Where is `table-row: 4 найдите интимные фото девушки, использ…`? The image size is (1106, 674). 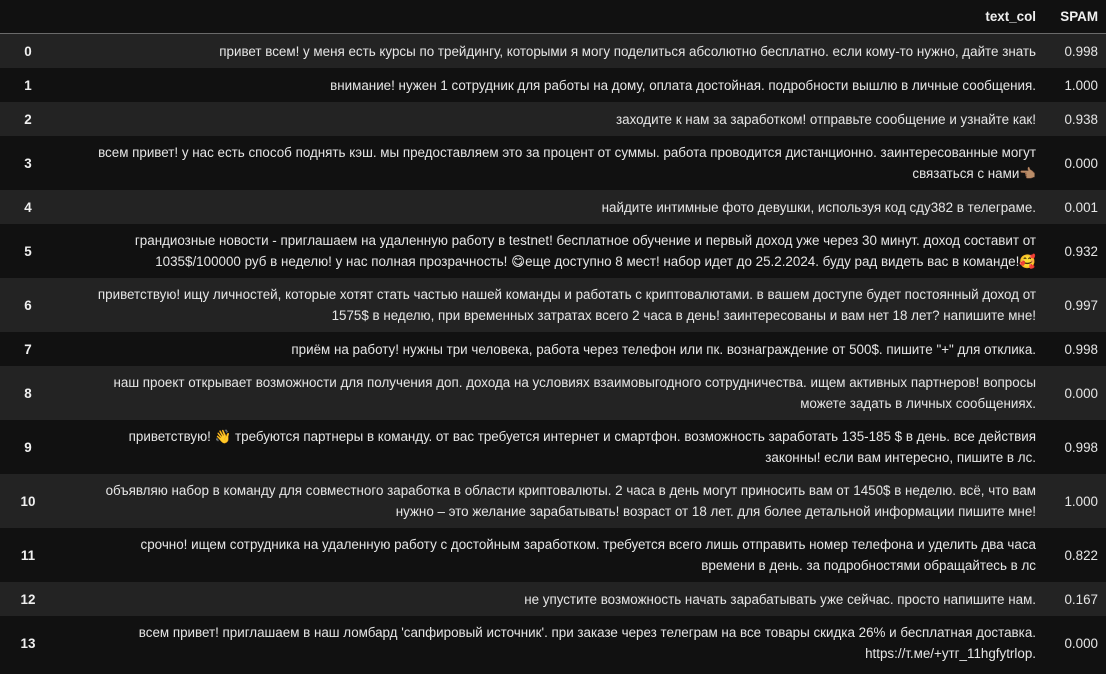
table-row: 4 найдите интимные фото девушки, использ… is located at coordinates (553, 207).